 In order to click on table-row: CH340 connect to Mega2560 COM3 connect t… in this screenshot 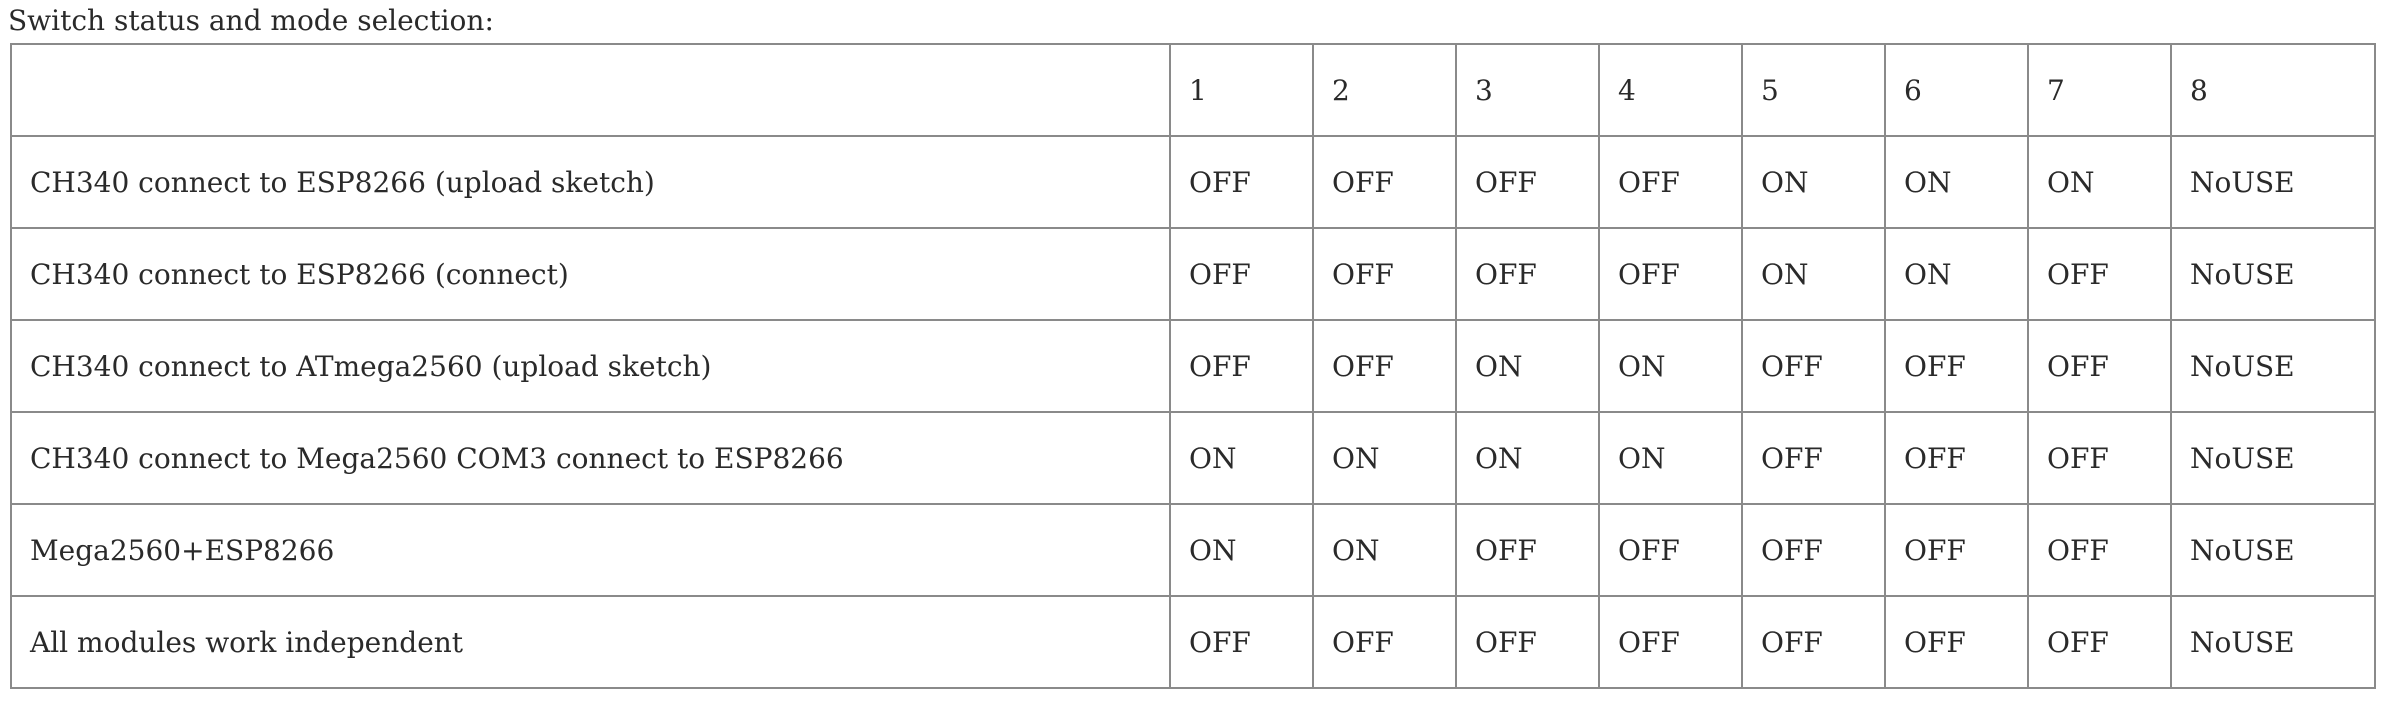, I will do `click(1193, 458)`.